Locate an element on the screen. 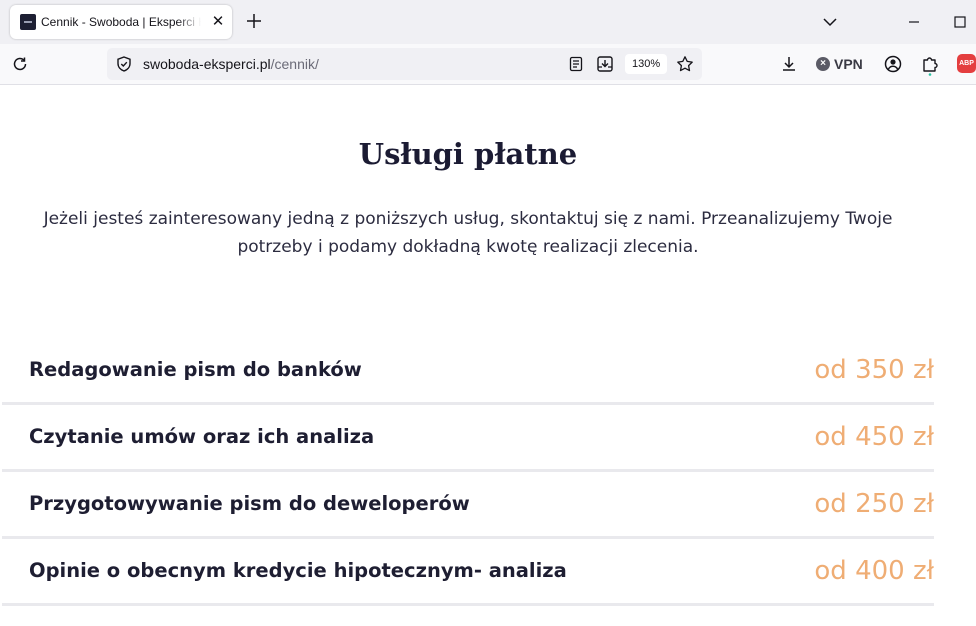 This screenshot has height=626, width=976. plus-icon is located at coordinates (254, 21).